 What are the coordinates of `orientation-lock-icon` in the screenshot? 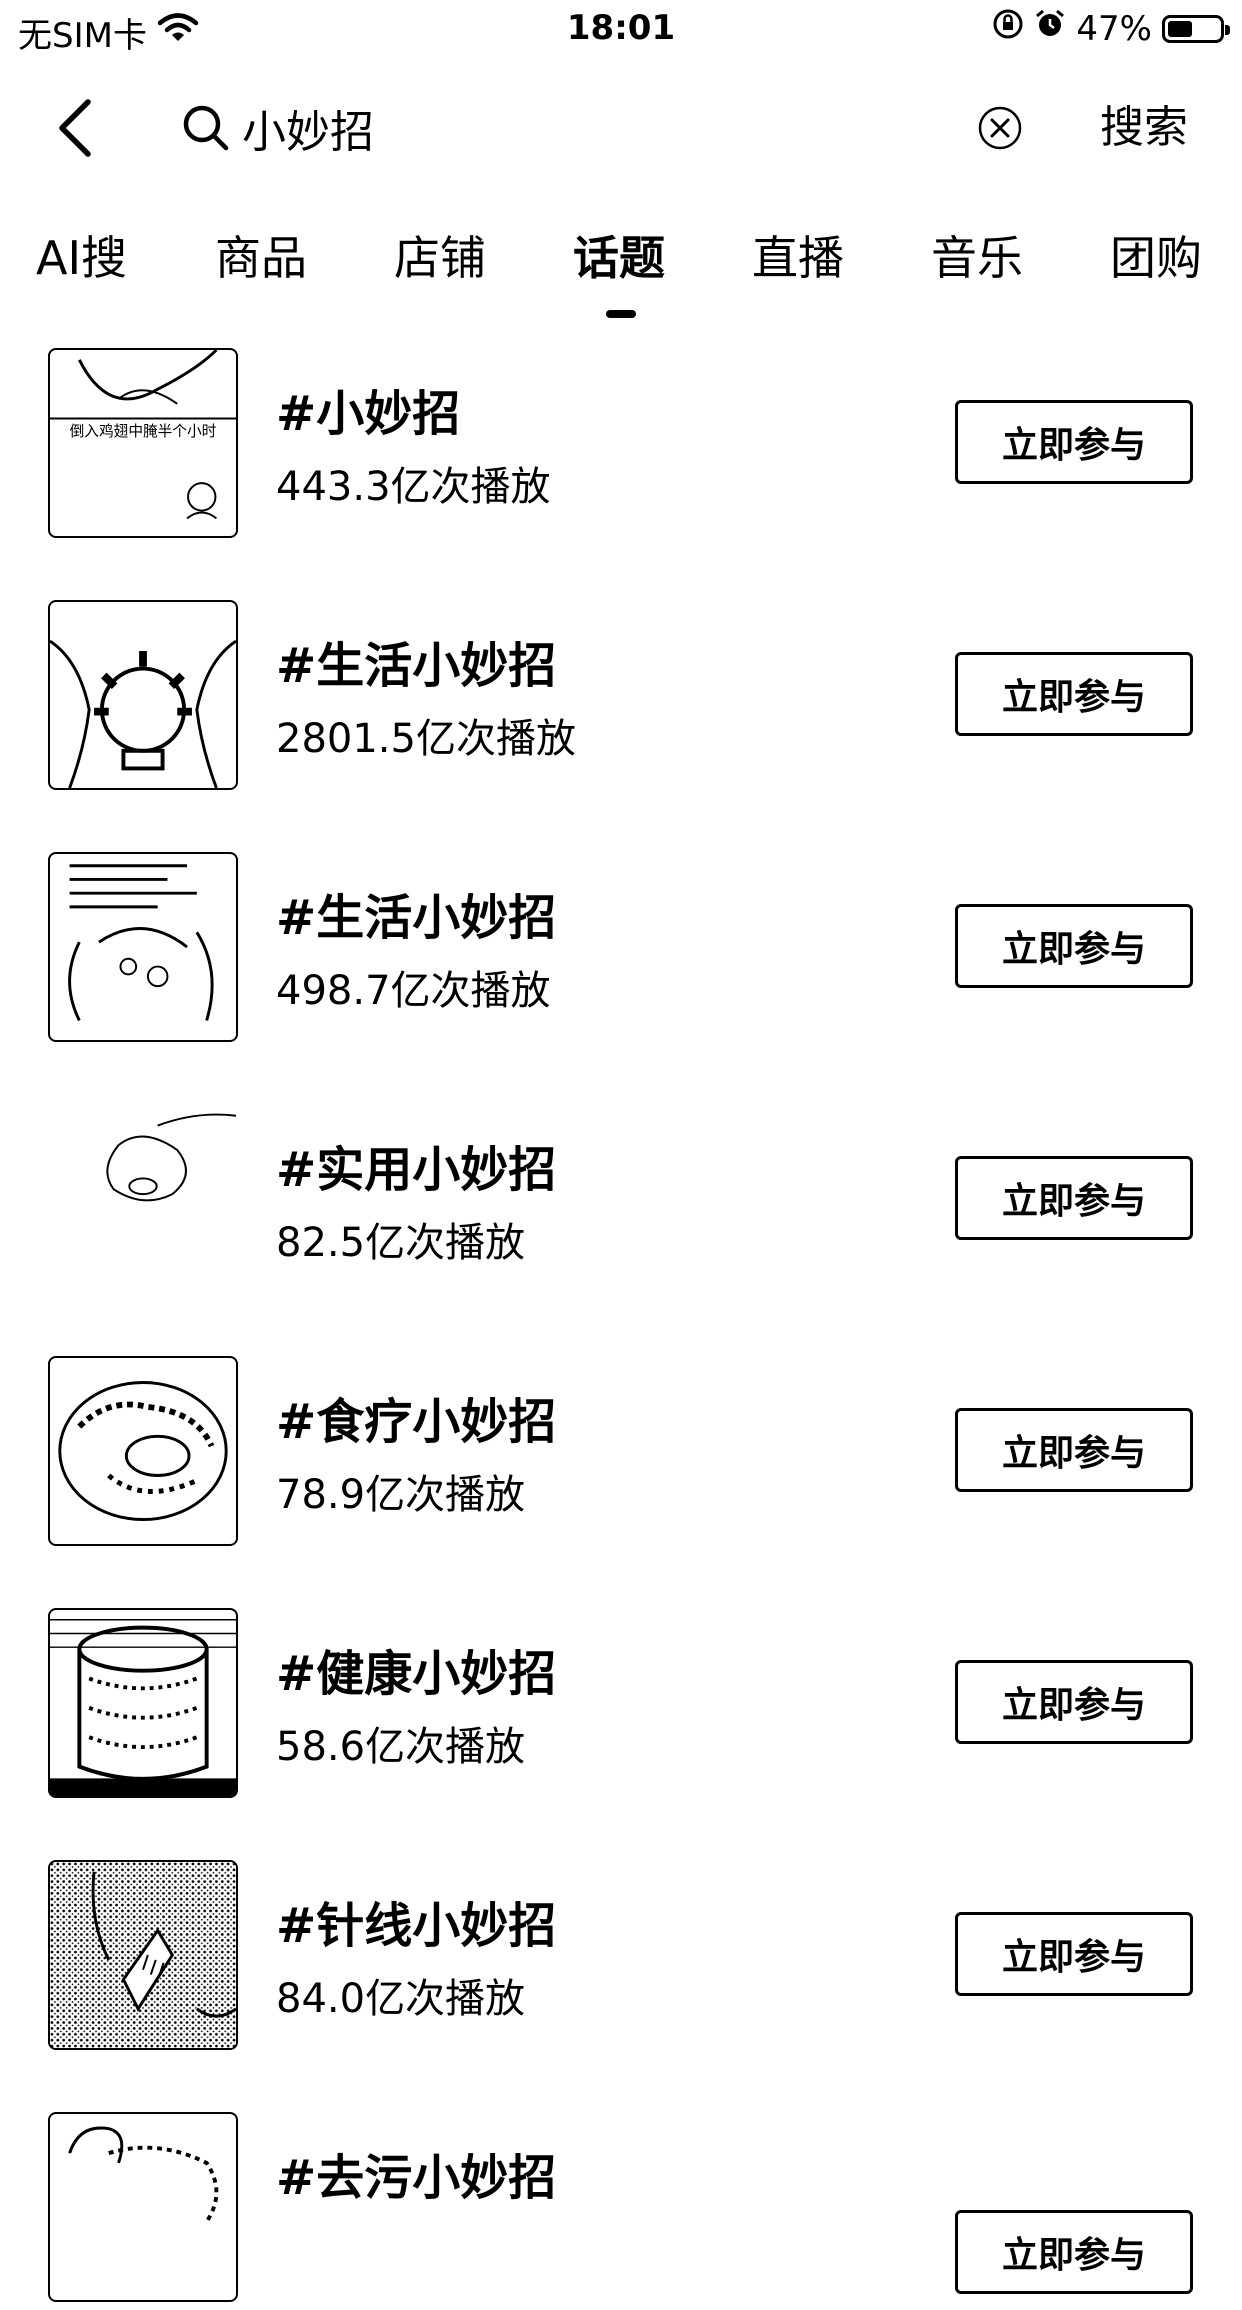 It's located at (1008, 28).